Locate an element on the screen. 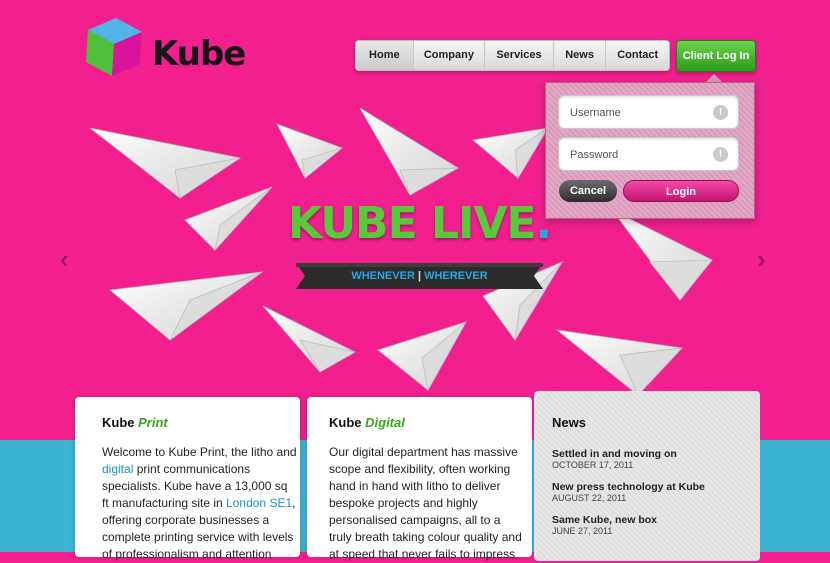  headline-text: KUBE LIVE is located at coordinates (412, 223).